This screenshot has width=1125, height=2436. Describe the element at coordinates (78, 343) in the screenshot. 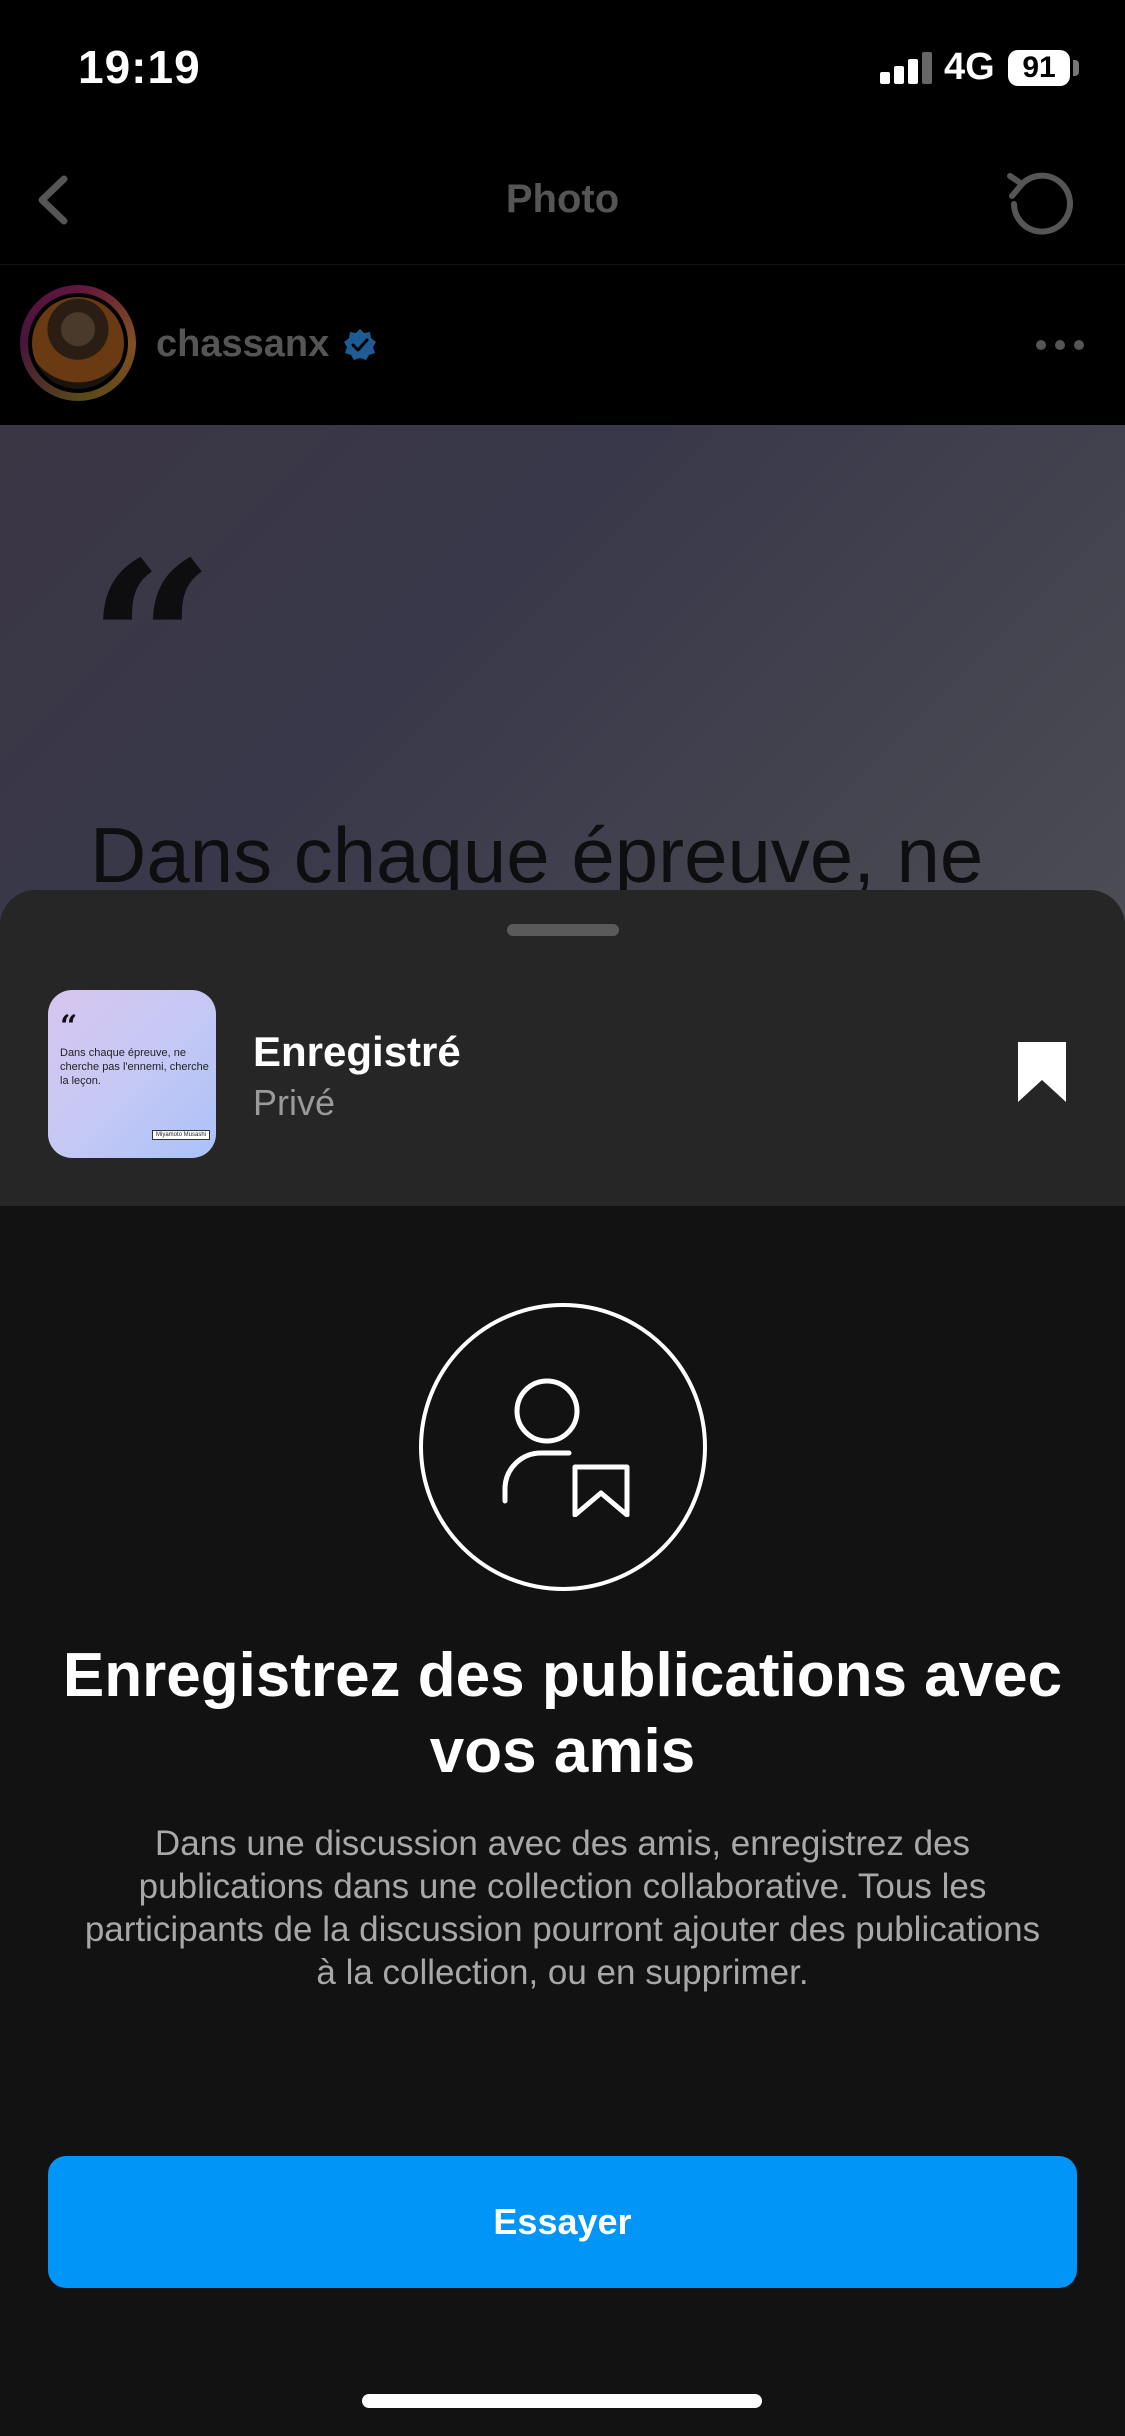

I see `avatar` at that location.